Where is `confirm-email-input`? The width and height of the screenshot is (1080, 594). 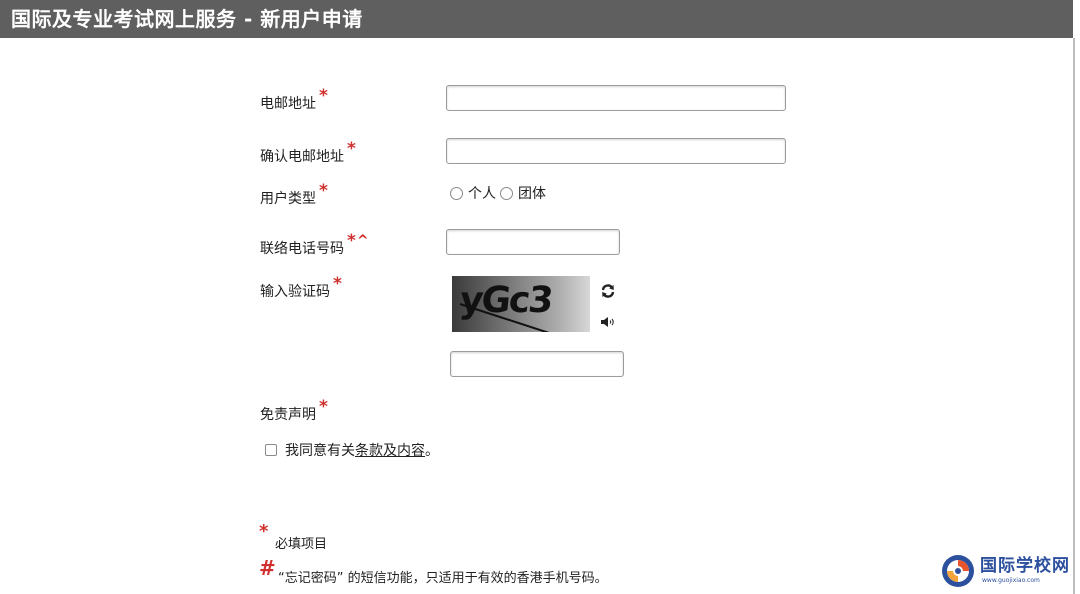 confirm-email-input is located at coordinates (616, 151).